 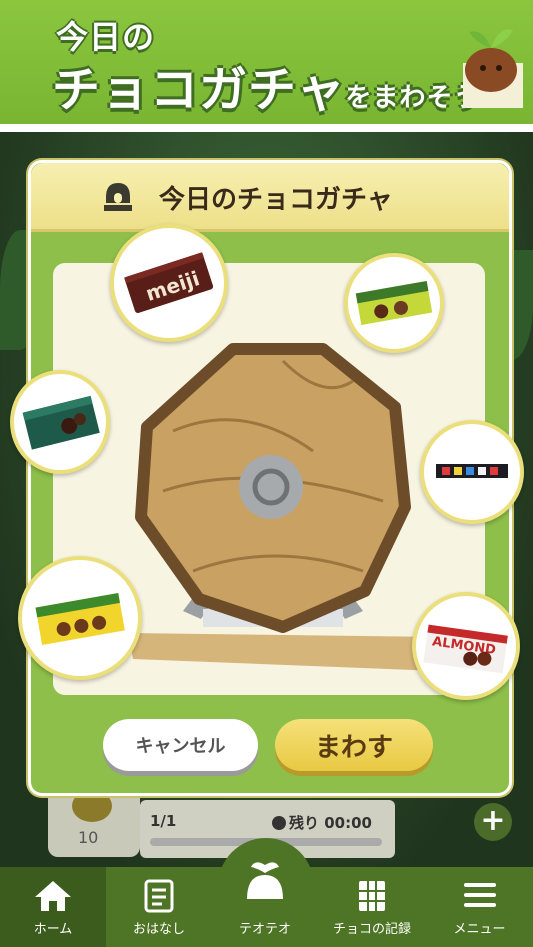 I want to click on nav-item-home: ホーム, so click(x=53, y=907).